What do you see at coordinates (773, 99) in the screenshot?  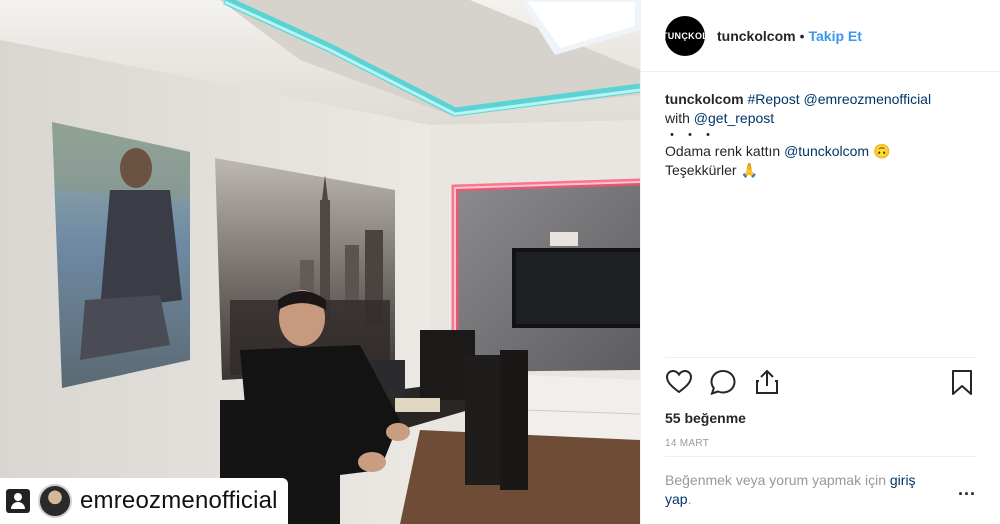 I see `caption-hashtag: #Repost` at bounding box center [773, 99].